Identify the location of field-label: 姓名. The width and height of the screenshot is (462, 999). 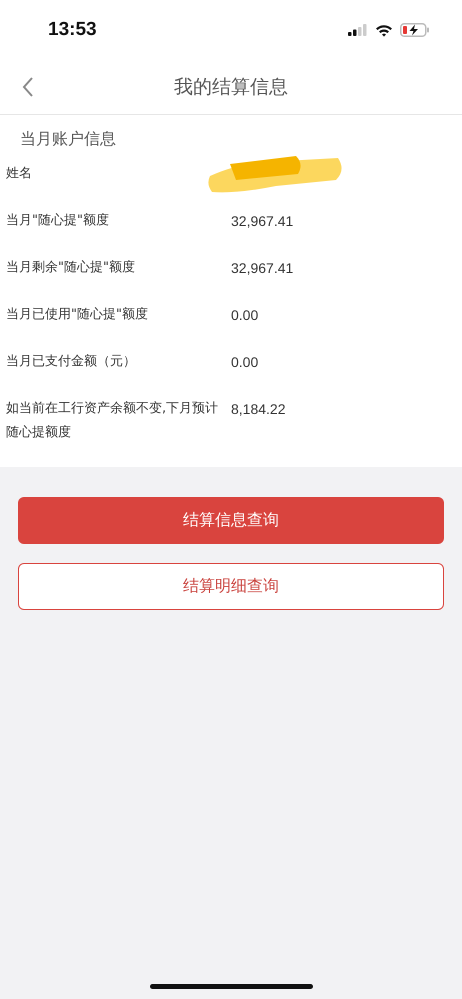
(19, 174).